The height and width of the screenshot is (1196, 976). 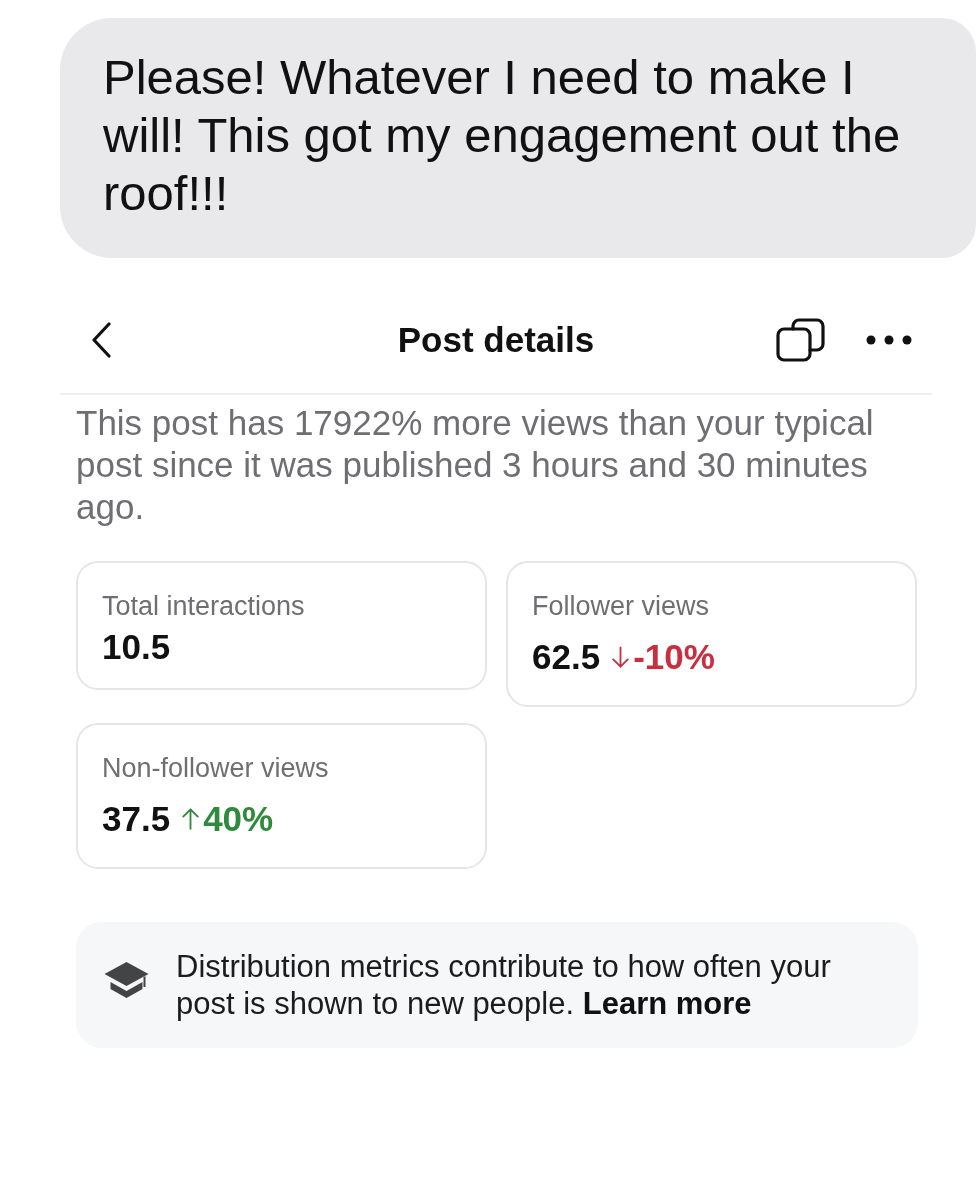 I want to click on change-value: 40%, so click(x=238, y=819).